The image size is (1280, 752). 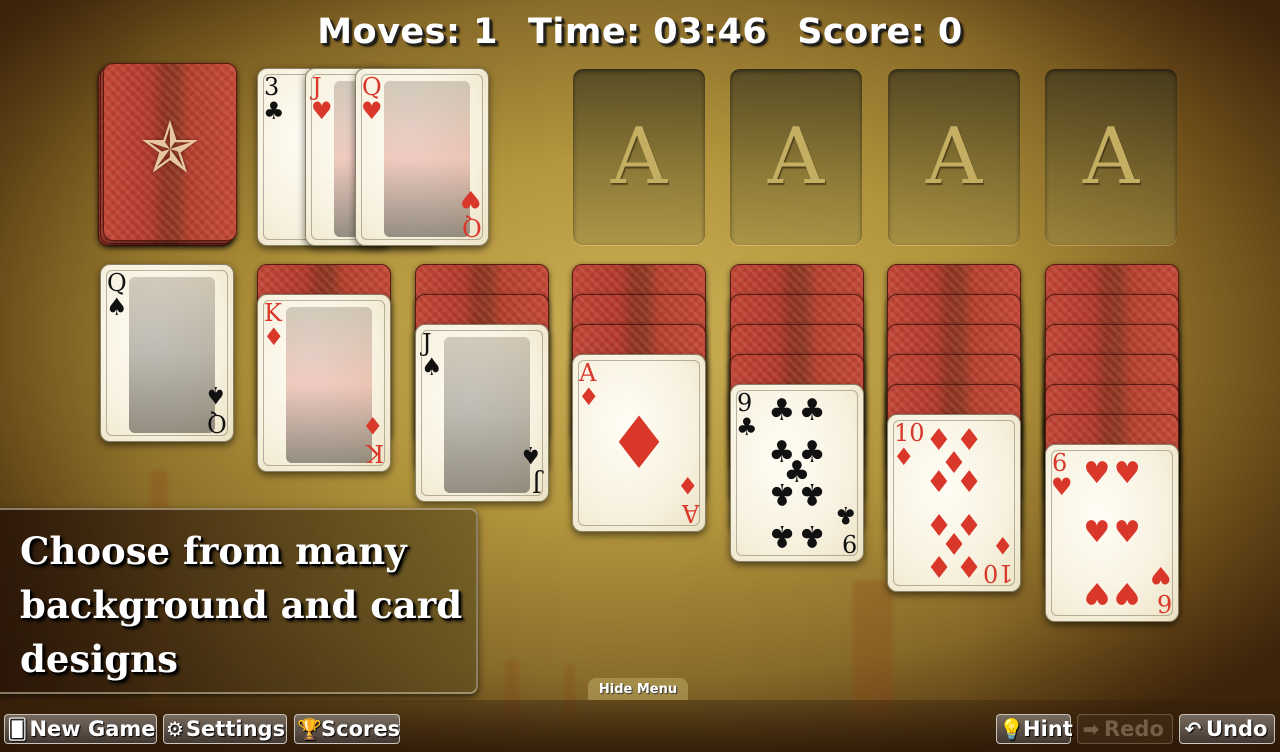 I want to click on redo-label: Redo, so click(x=1134, y=729).